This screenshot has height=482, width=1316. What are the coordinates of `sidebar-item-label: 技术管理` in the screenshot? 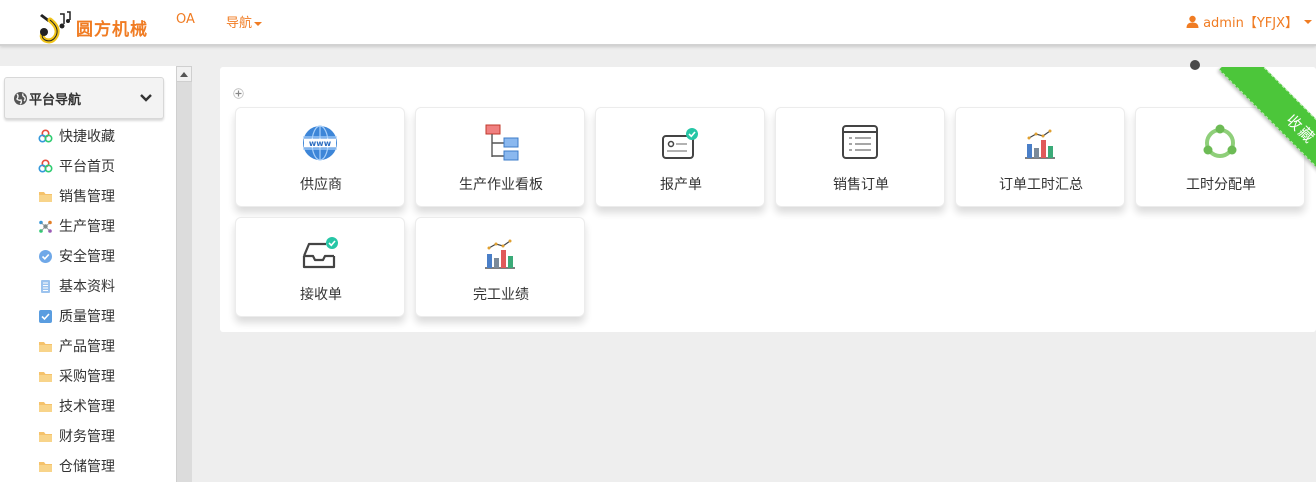 It's located at (87, 407).